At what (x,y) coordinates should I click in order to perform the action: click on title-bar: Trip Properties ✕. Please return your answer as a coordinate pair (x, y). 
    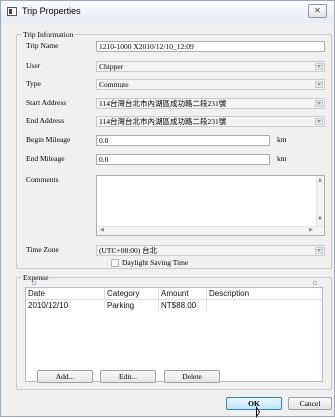
    Looking at the image, I should click on (167, 12).